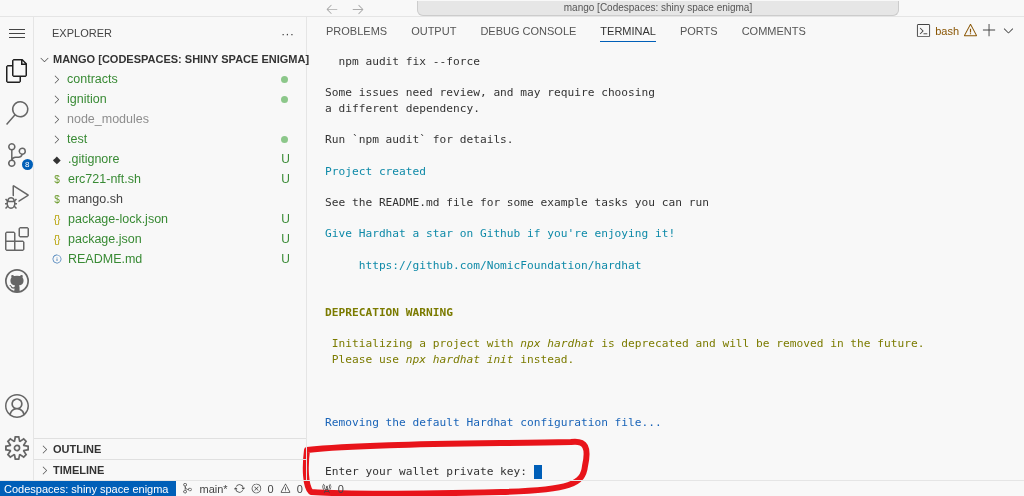 The image size is (1024, 496). I want to click on search-icon, so click(16, 113).